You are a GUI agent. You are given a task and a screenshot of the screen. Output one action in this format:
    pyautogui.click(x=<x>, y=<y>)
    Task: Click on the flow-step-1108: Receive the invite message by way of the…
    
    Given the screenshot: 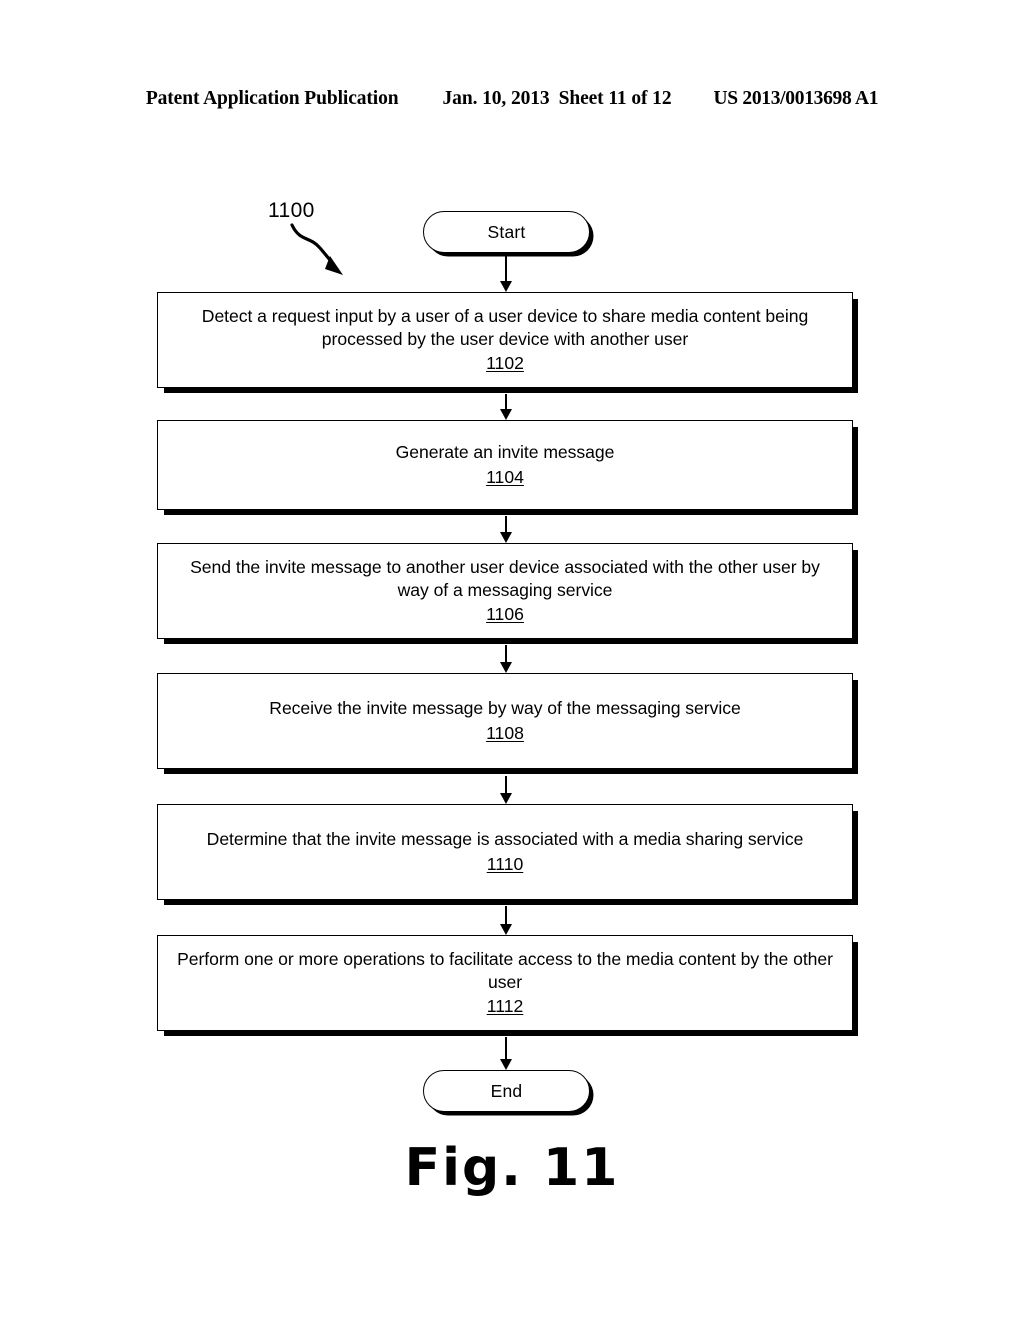 What is the action you would take?
    pyautogui.click(x=505, y=721)
    